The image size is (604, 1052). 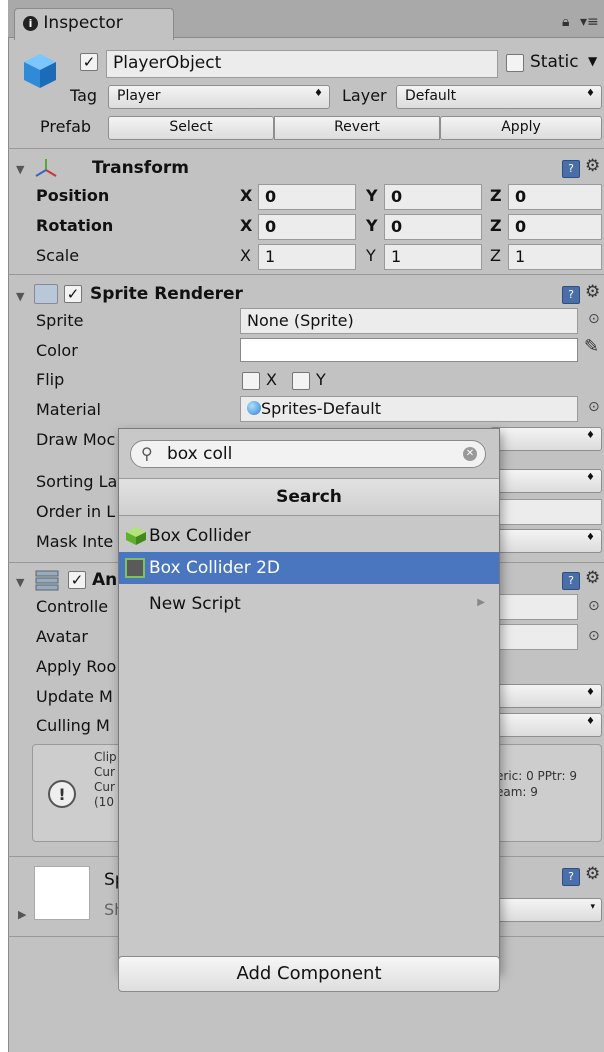 What do you see at coordinates (77, 580) in the screenshot?
I see `animator-enabled-checkbox: ✓` at bounding box center [77, 580].